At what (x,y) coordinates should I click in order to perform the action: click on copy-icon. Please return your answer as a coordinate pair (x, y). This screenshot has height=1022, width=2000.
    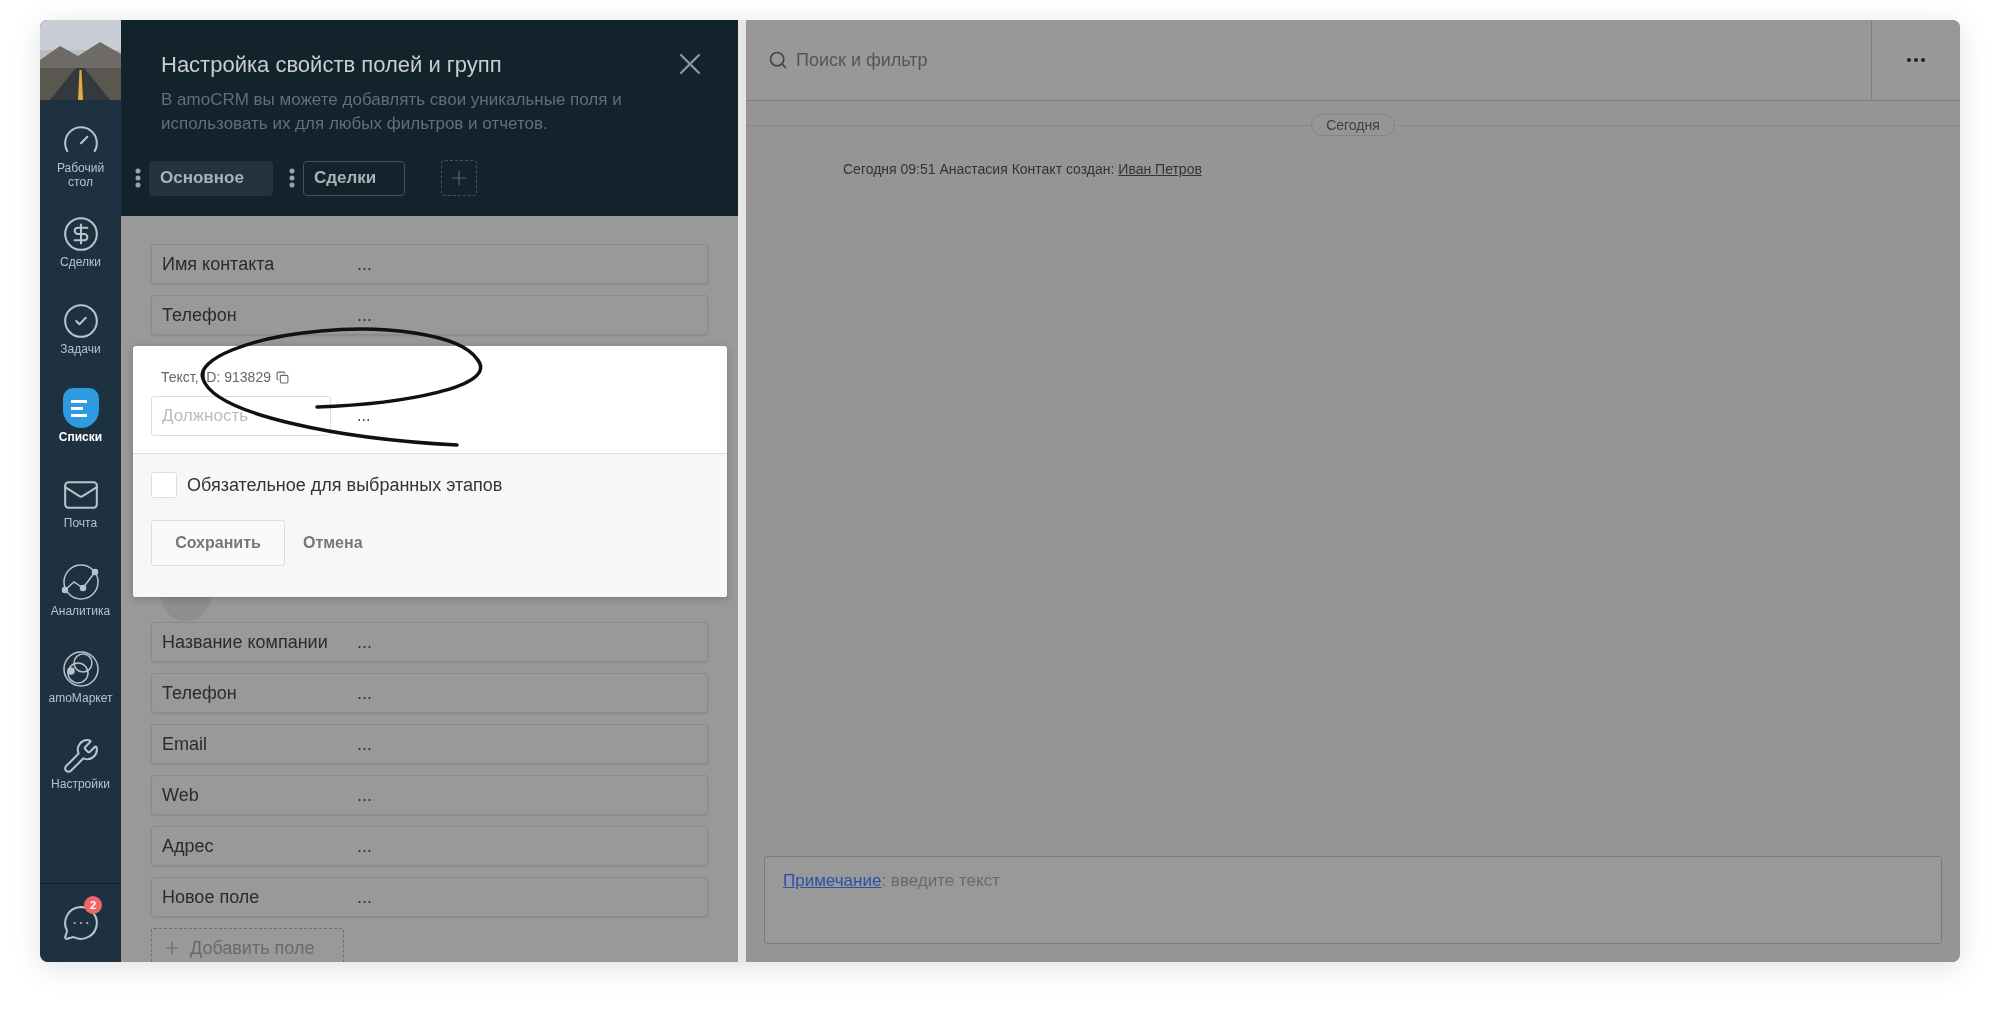
    Looking at the image, I should click on (282, 377).